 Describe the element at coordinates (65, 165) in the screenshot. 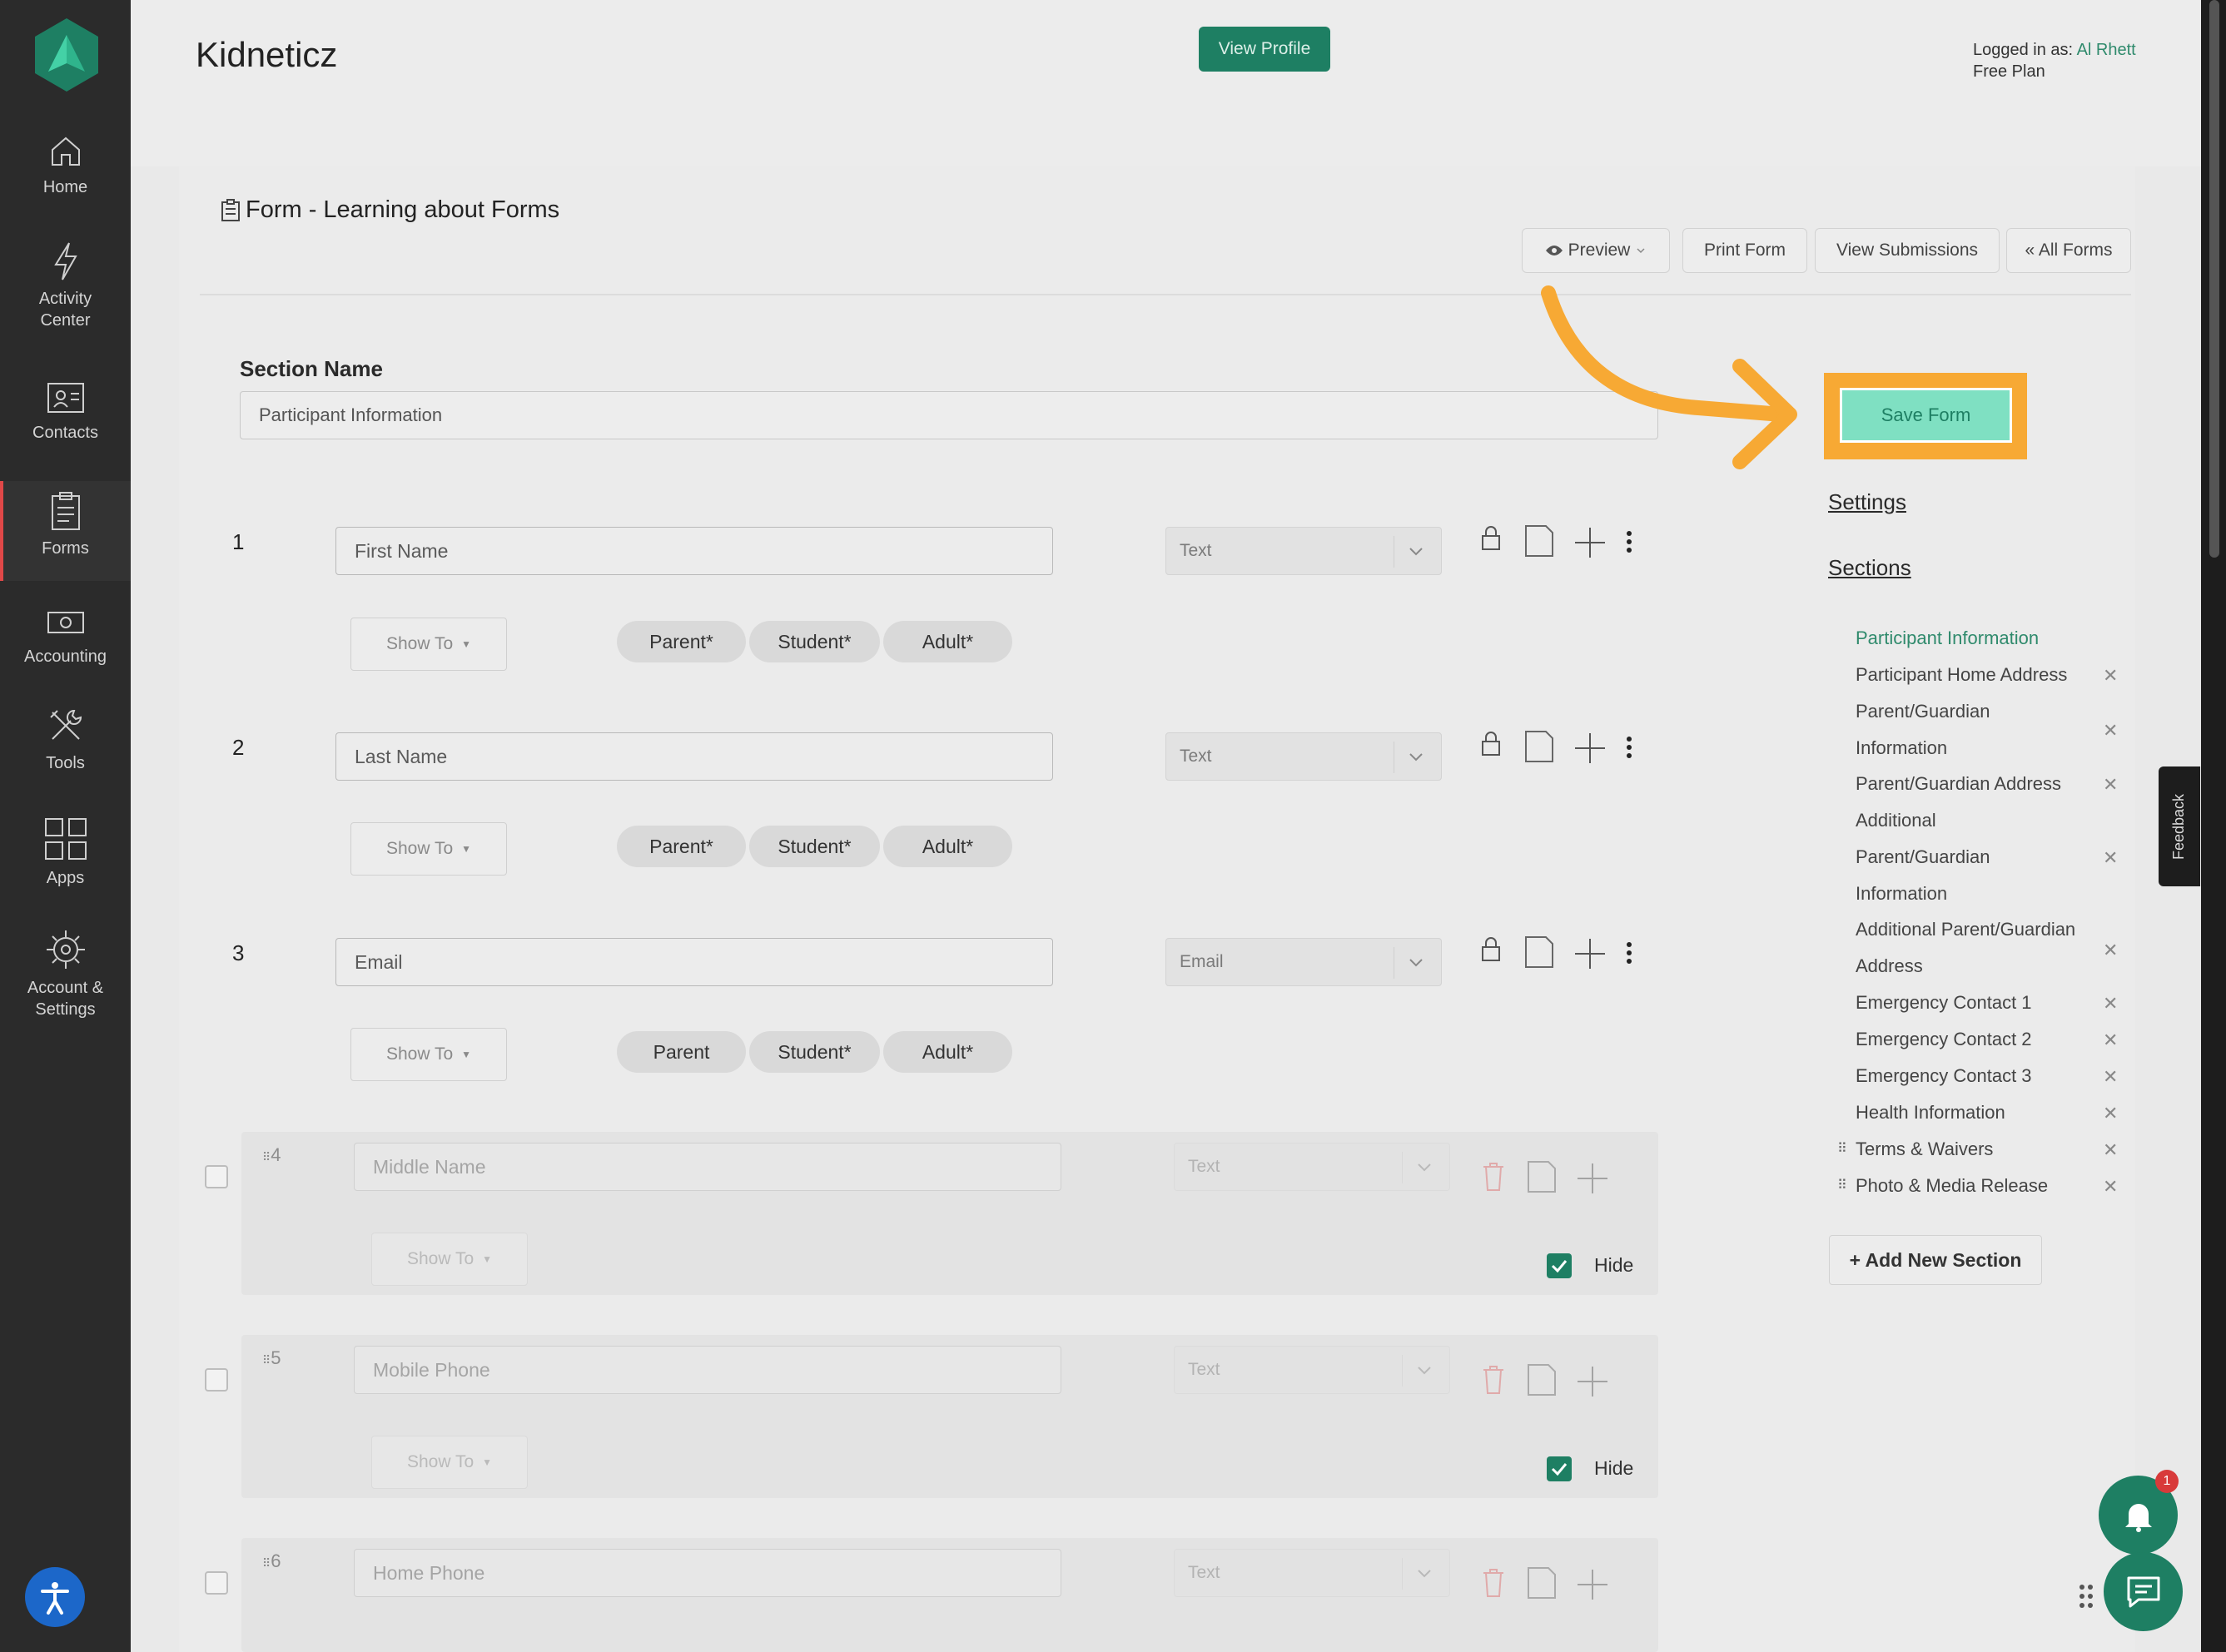

I see `sidebar-item-home: Home` at that location.